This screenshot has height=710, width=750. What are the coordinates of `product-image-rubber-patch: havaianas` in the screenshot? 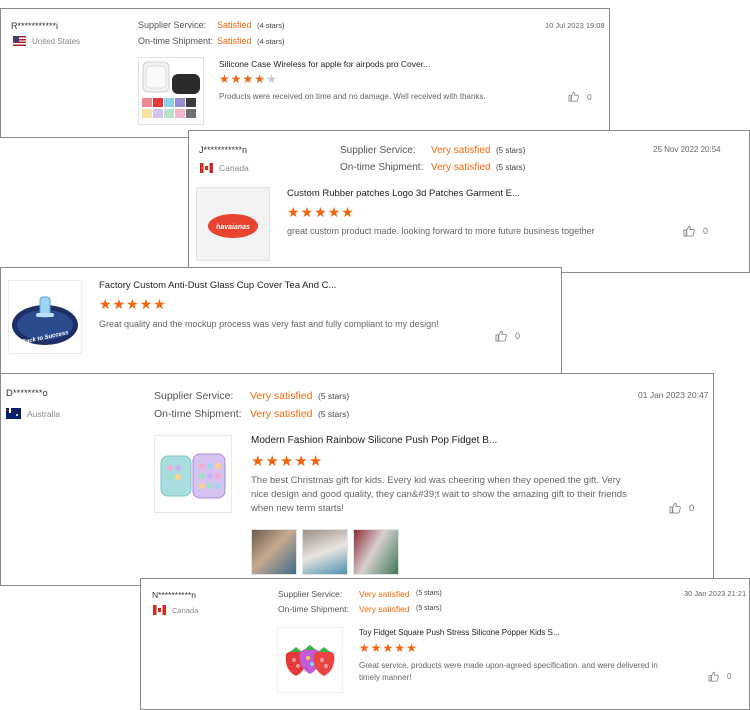 It's located at (233, 224).